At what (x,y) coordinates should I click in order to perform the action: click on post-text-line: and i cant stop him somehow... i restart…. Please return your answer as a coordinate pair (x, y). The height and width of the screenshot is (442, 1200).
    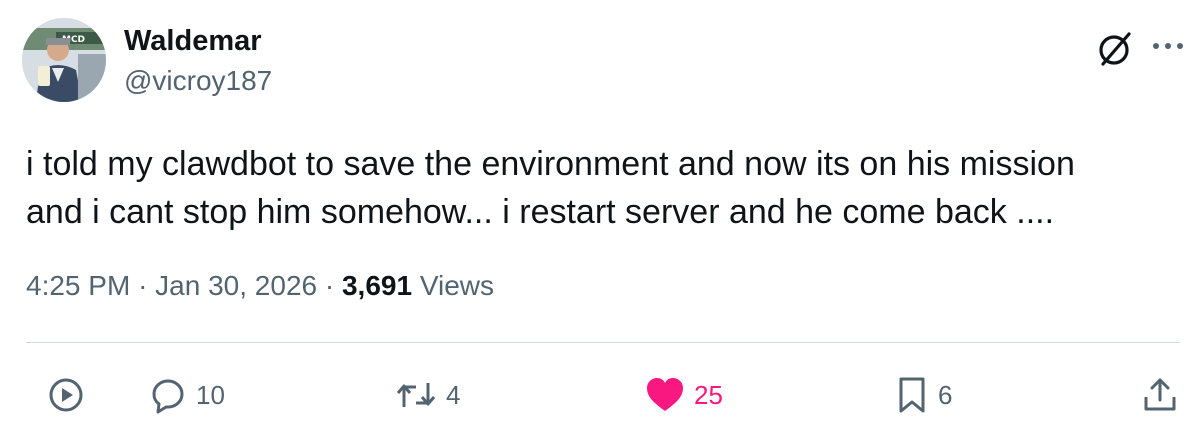
    Looking at the image, I should click on (540, 212).